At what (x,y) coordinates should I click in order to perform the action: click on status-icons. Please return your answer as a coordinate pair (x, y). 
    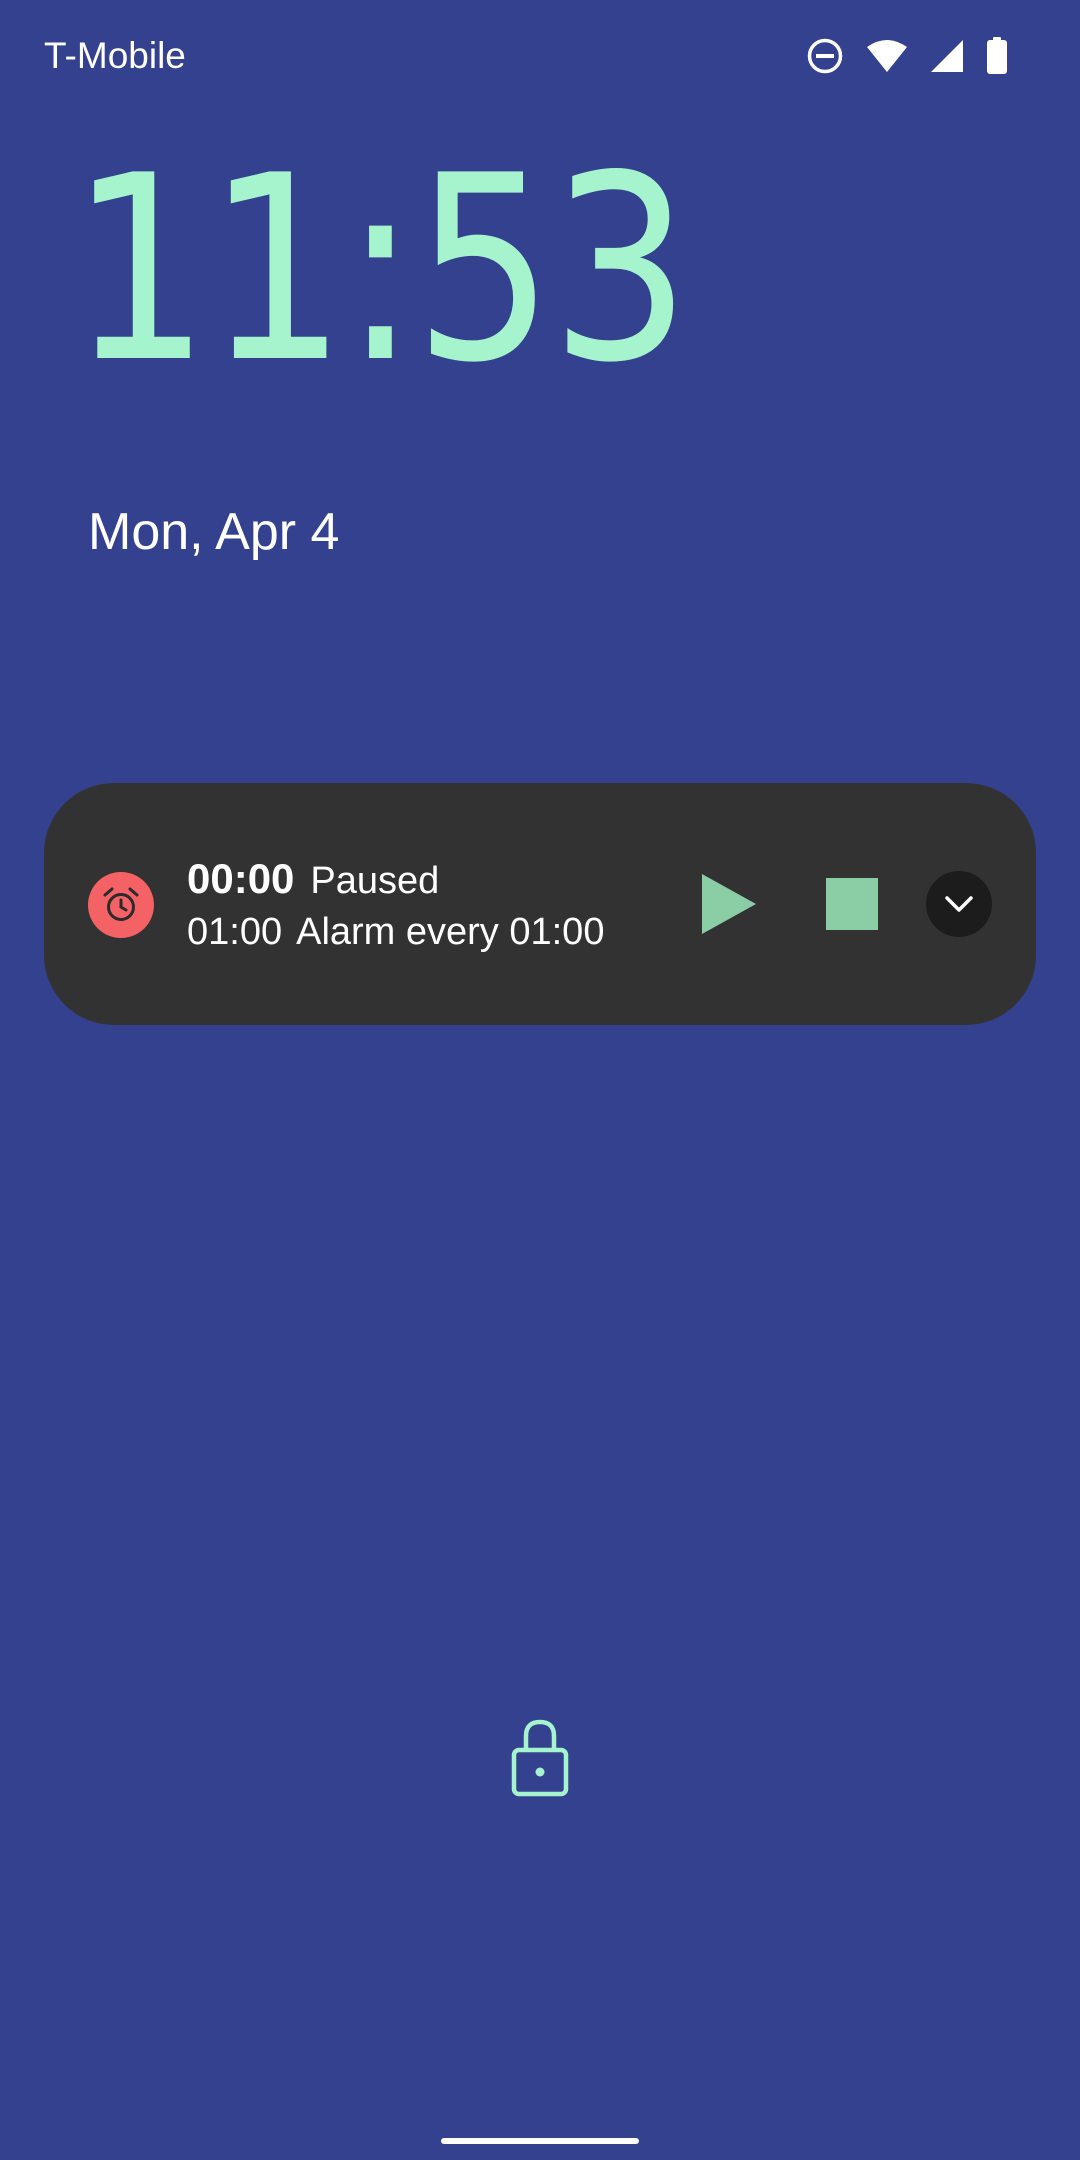
    Looking at the image, I should click on (907, 56).